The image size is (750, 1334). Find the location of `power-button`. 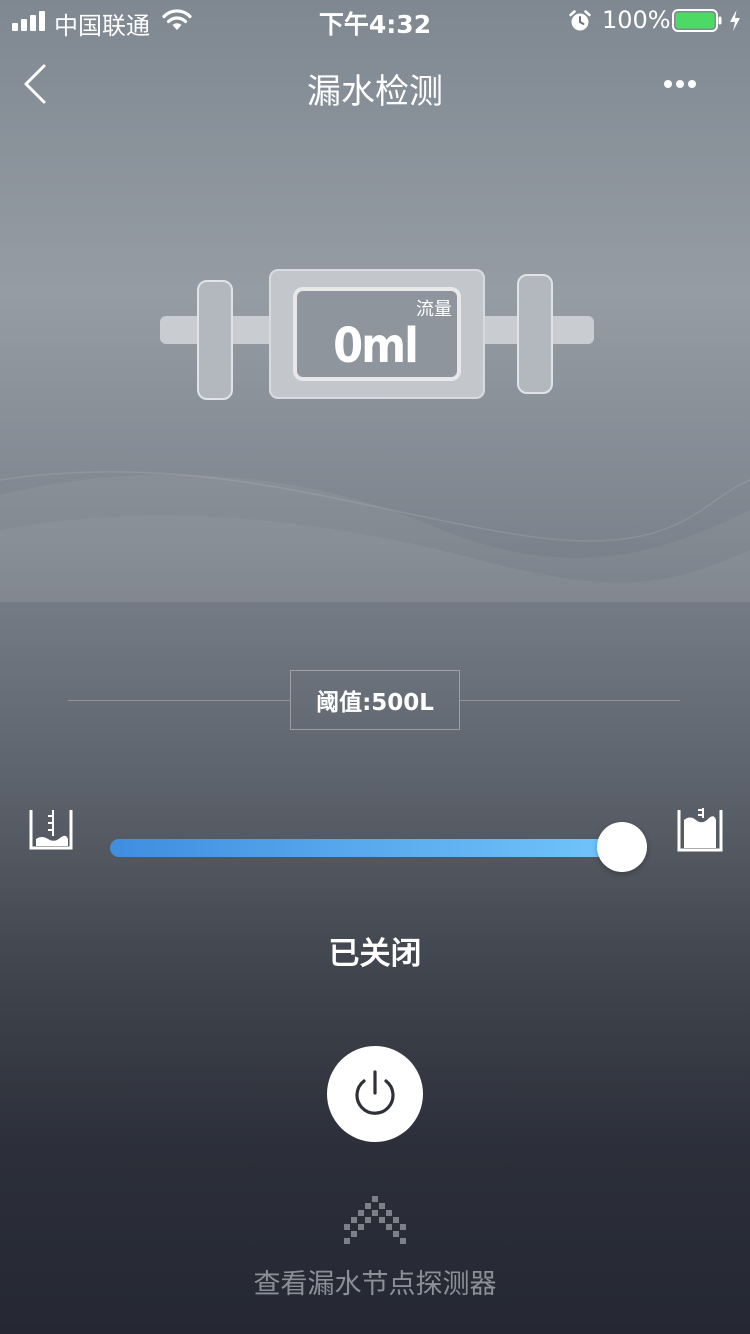

power-button is located at coordinates (375, 1094).